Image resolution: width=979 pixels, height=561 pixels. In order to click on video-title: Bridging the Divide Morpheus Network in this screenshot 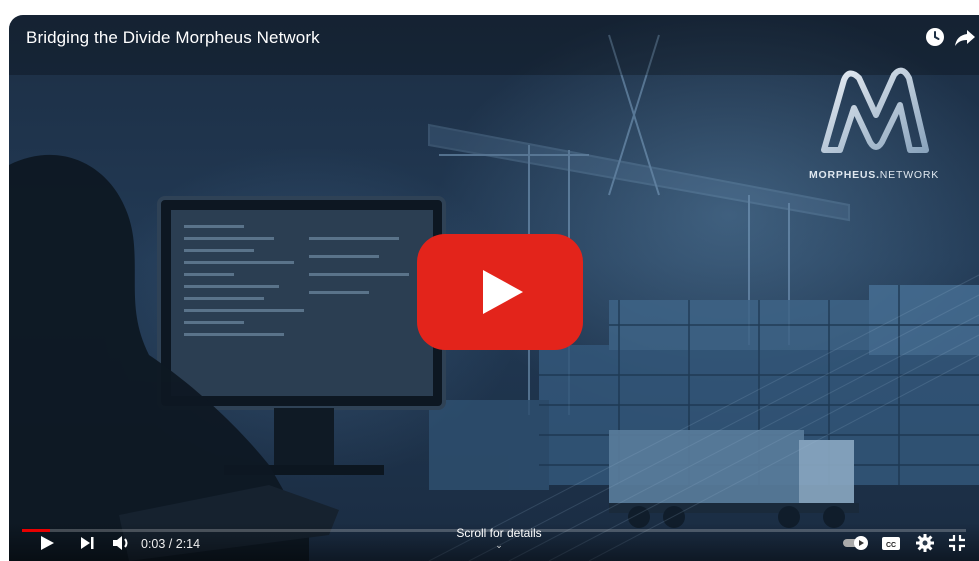, I will do `click(173, 38)`.